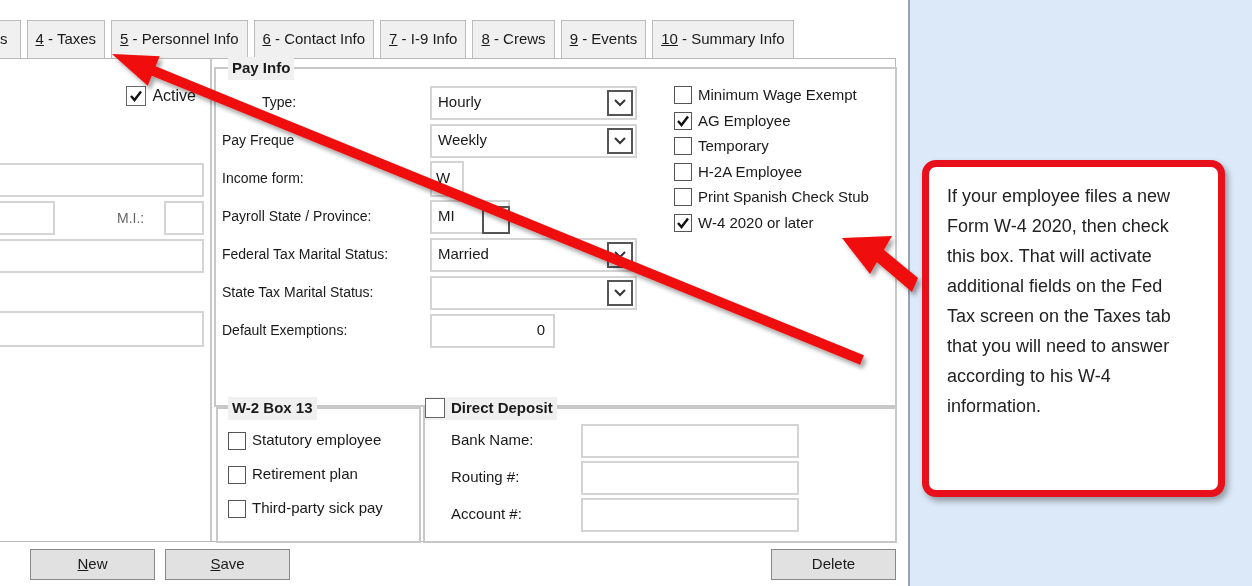  Describe the element at coordinates (261, 68) in the screenshot. I see `group-title: Pay Info` at that location.